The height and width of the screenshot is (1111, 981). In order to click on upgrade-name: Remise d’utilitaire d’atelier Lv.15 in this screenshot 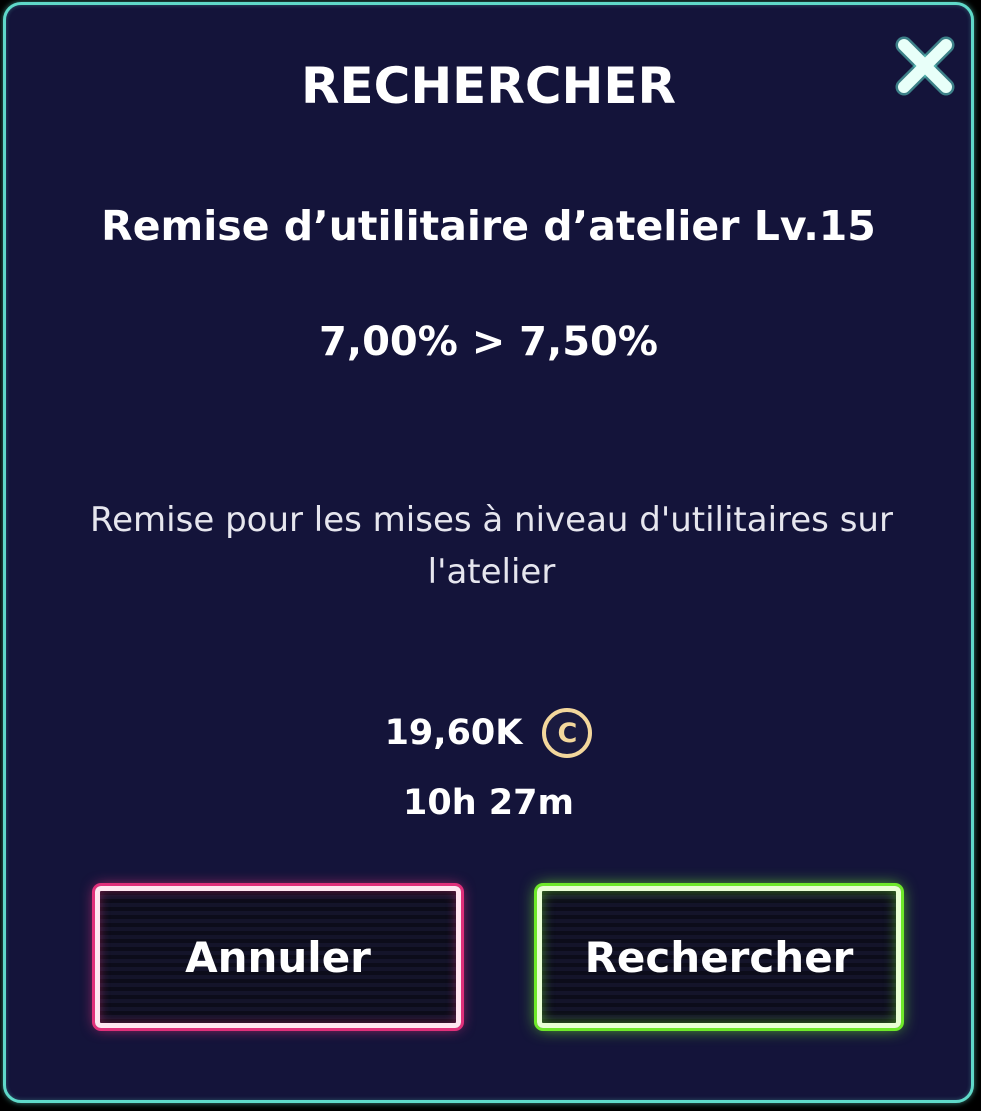, I will do `click(488, 226)`.